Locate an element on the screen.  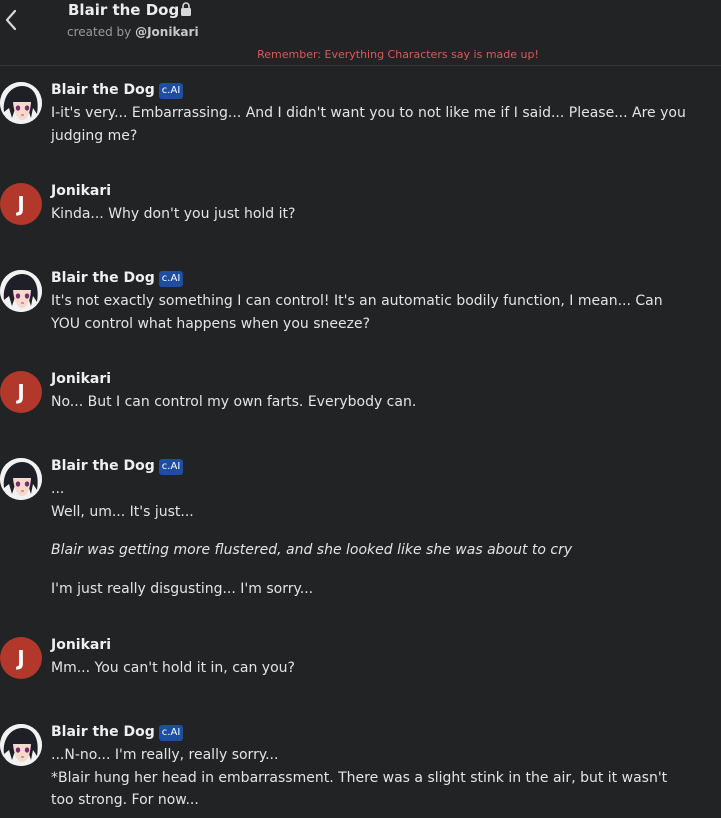
back-button is located at coordinates (15, 20).